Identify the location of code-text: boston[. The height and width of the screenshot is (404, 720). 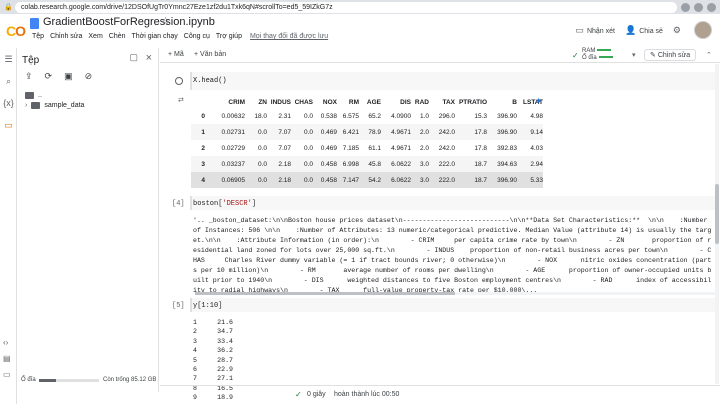
(208, 204).